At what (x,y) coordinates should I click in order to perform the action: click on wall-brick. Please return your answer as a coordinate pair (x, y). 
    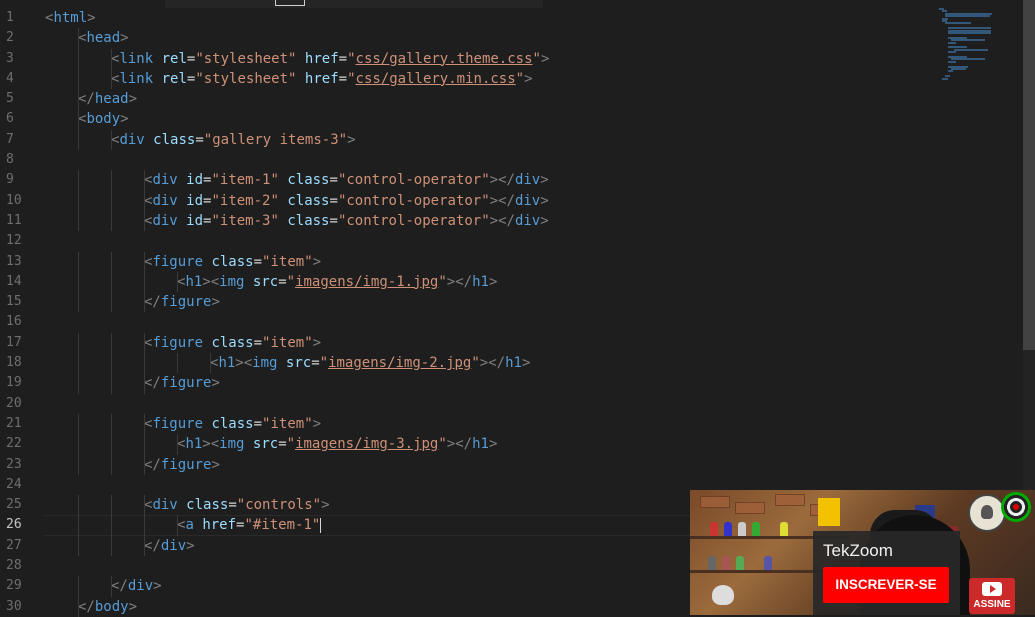
    Looking at the image, I should click on (715, 502).